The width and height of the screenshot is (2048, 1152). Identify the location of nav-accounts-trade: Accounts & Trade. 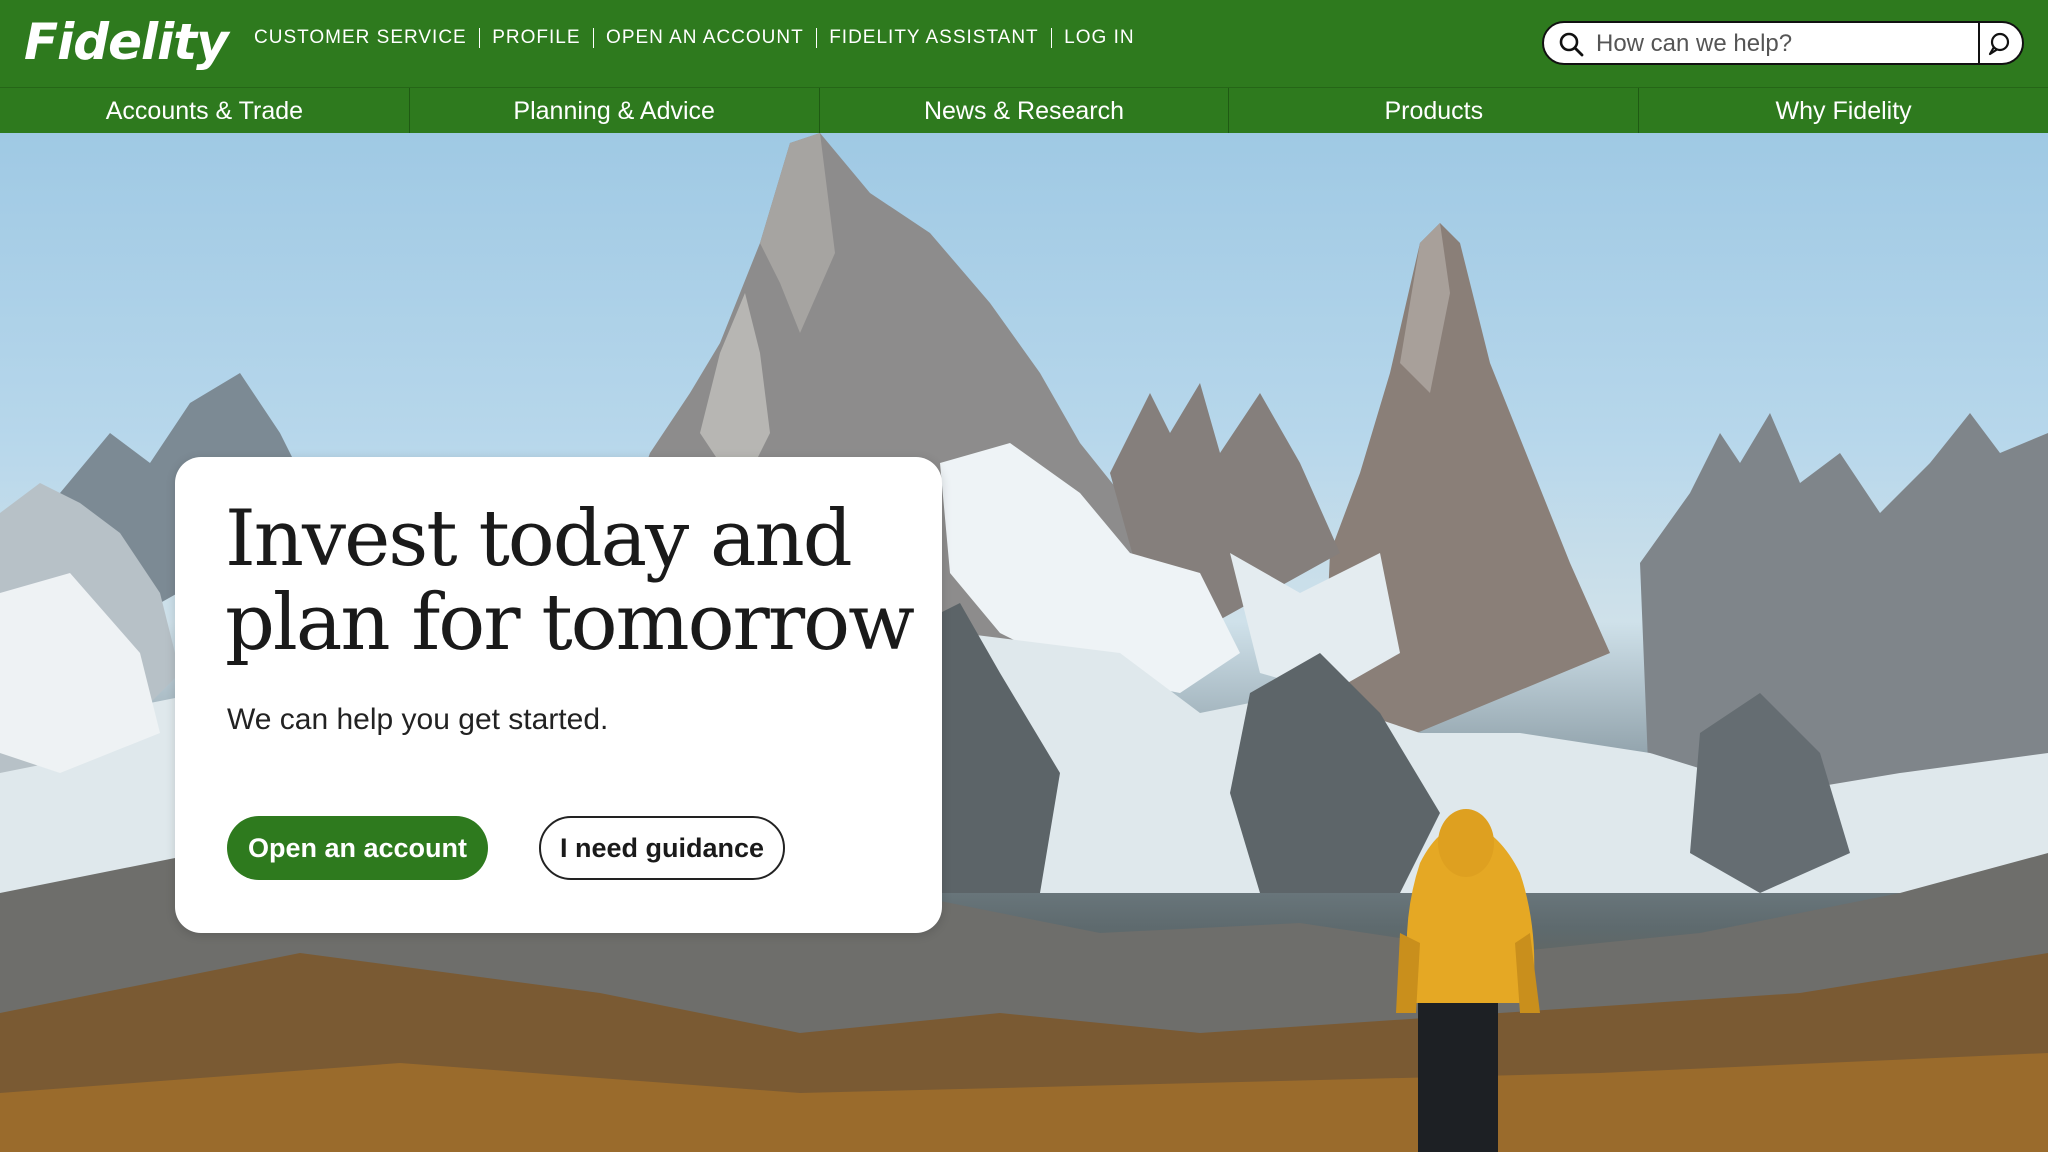
(205, 111).